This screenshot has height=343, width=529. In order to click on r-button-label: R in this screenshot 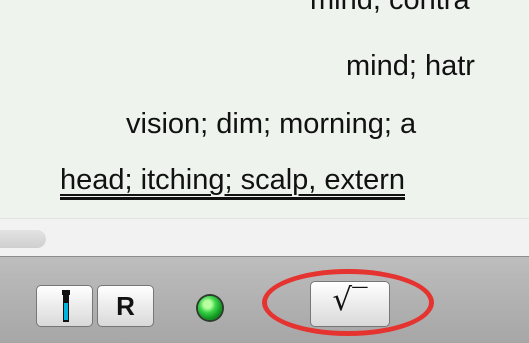, I will do `click(125, 306)`.